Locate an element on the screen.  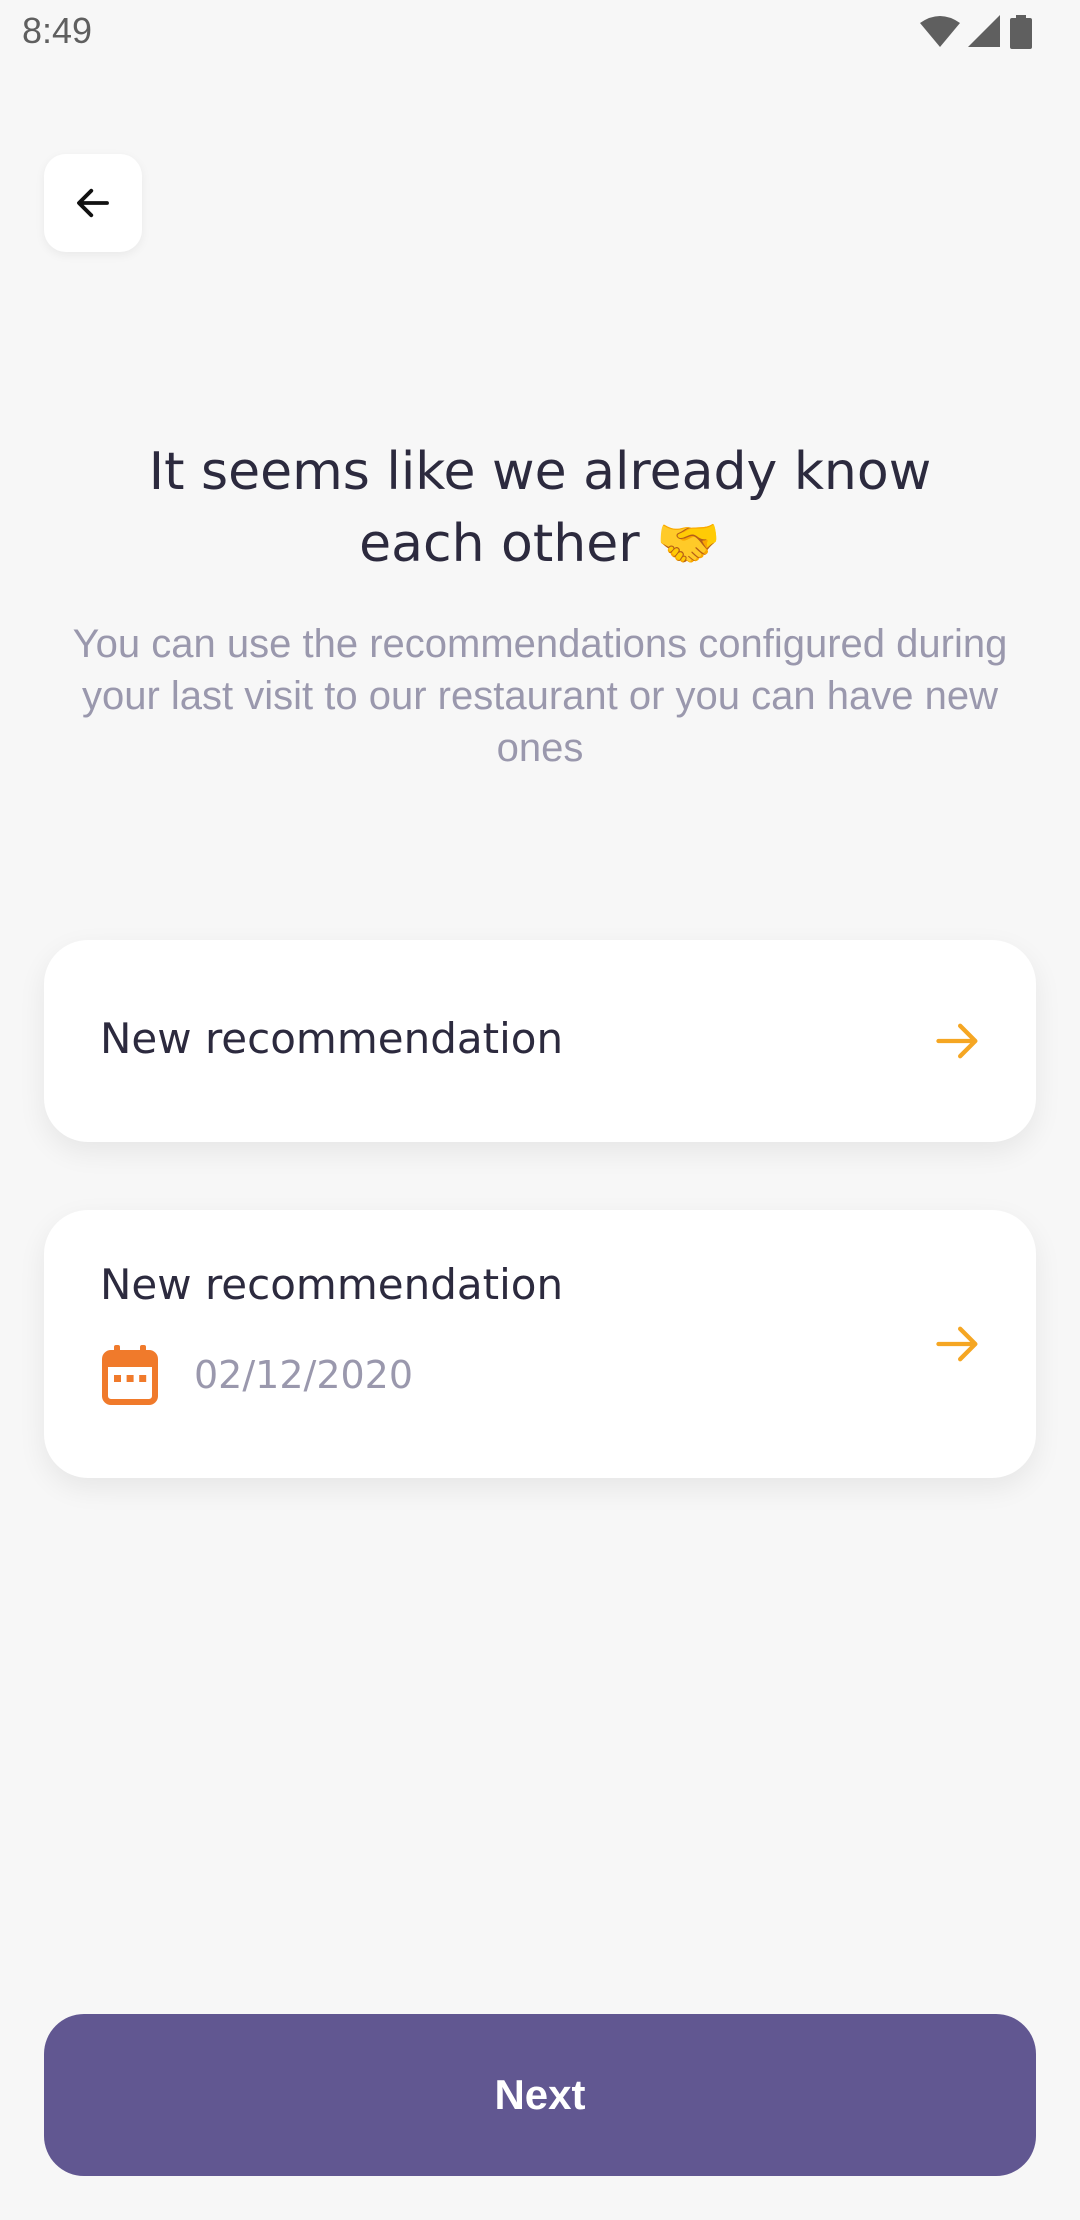
next-button: Next is located at coordinates (540, 2095).